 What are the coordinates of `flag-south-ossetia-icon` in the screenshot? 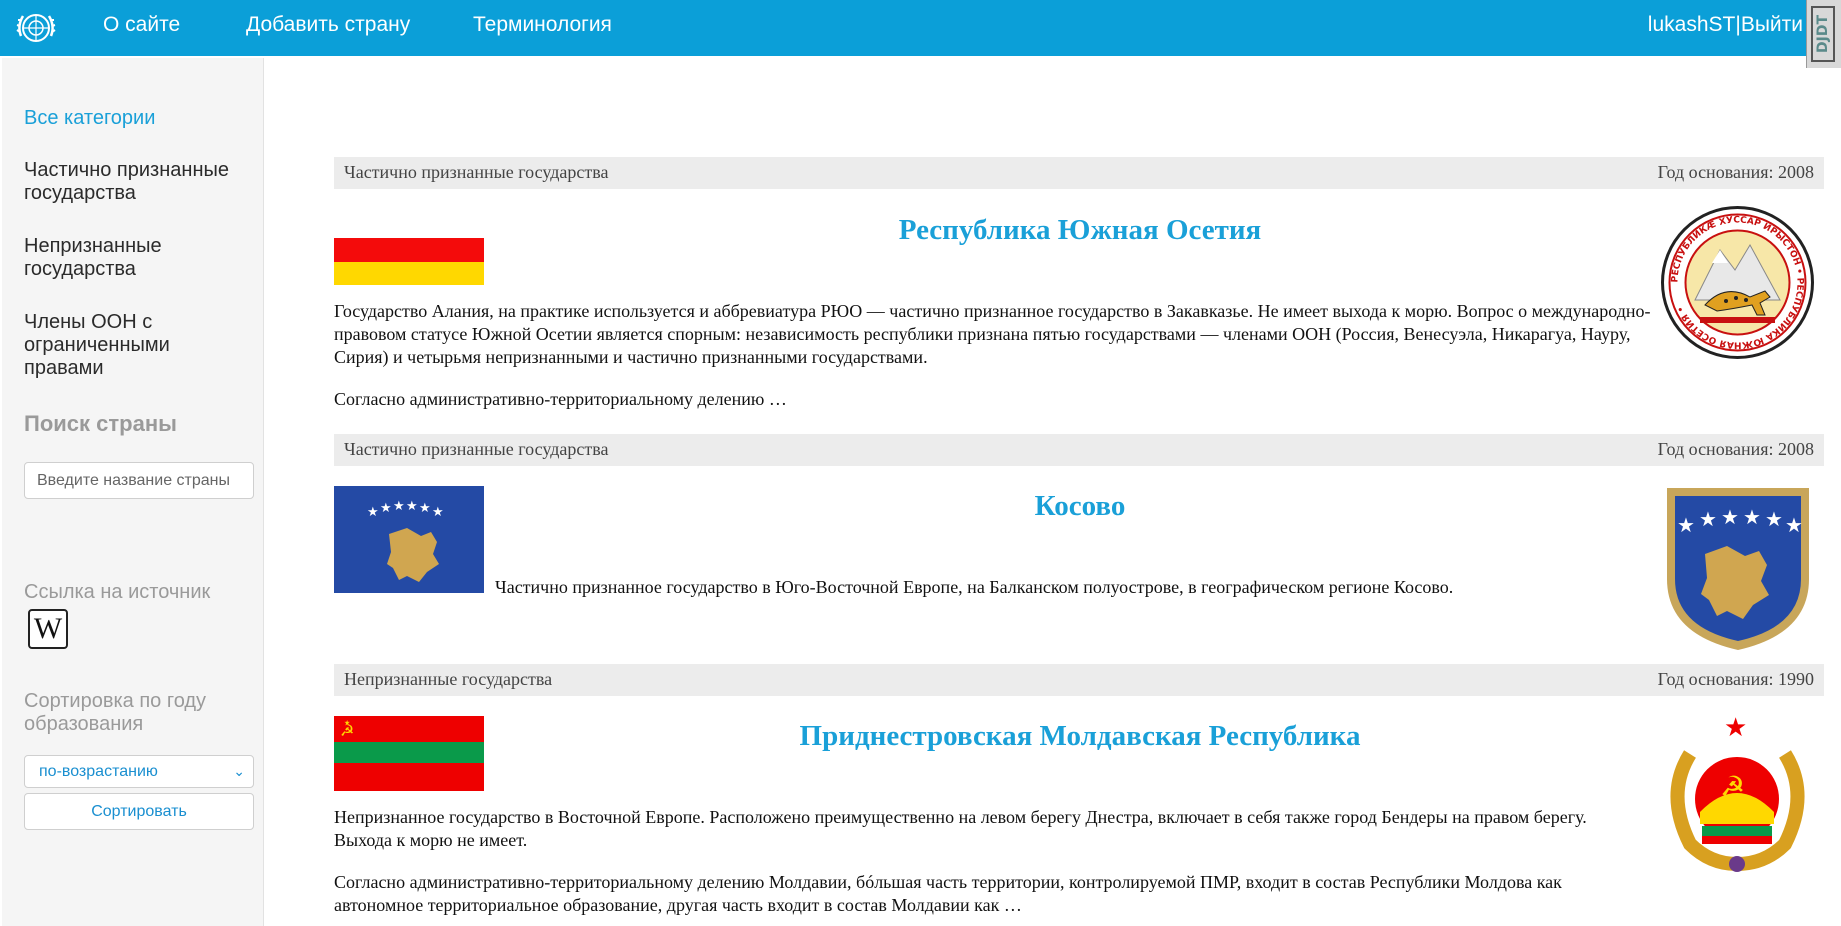 It's located at (409, 259).